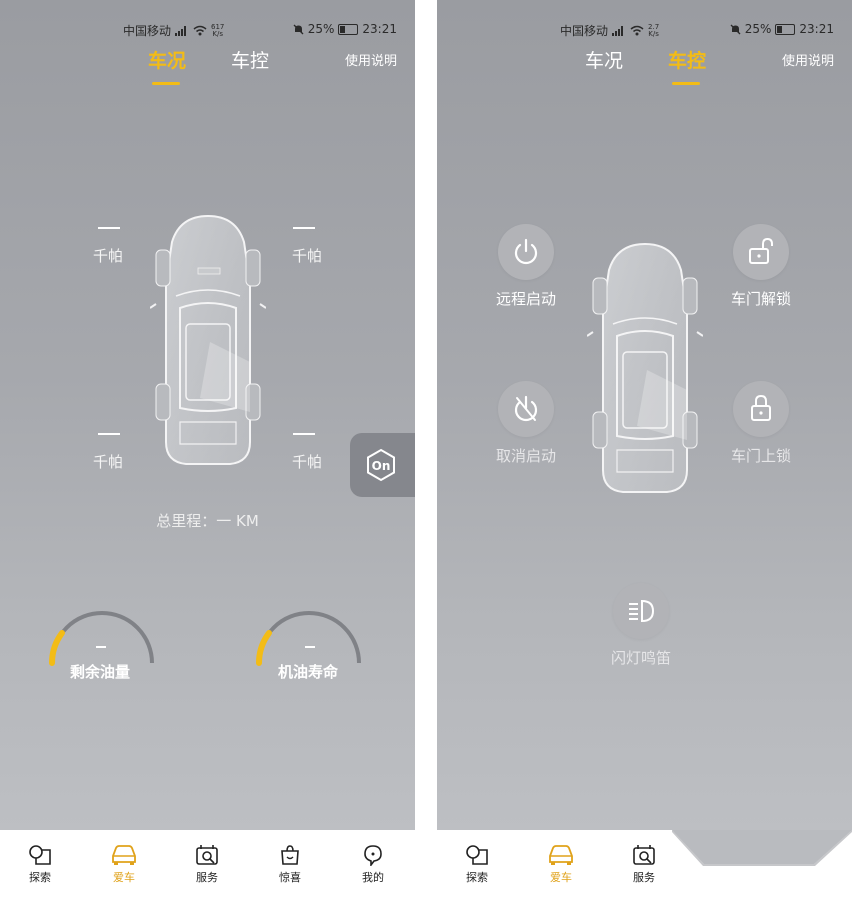 Image resolution: width=852 pixels, height=900 pixels. What do you see at coordinates (525, 299) in the screenshot?
I see `remote-start-label: 远程启动` at bounding box center [525, 299].